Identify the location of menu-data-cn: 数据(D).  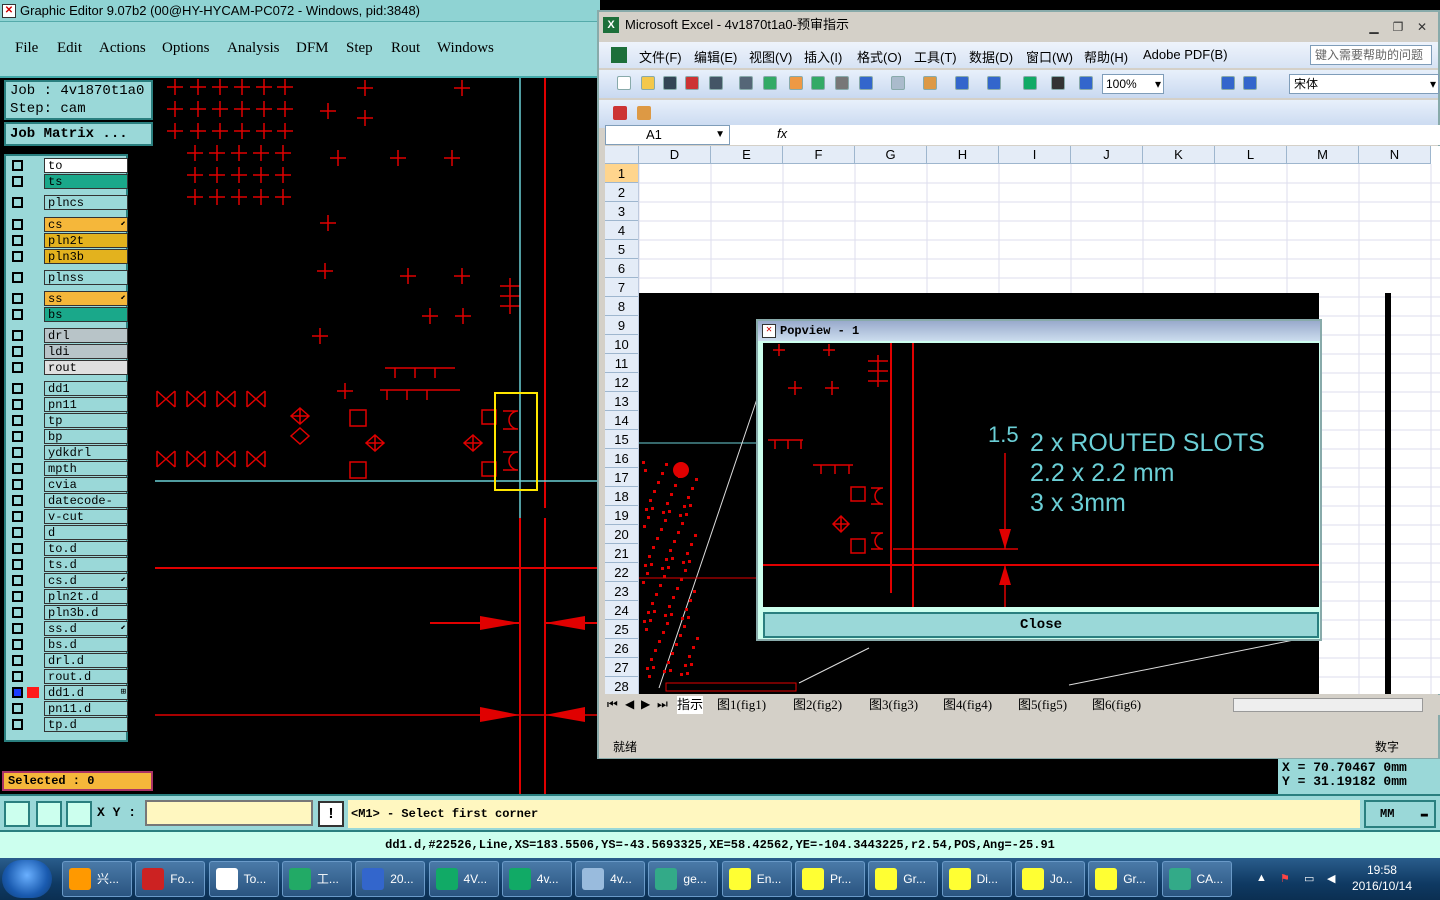
(991, 56).